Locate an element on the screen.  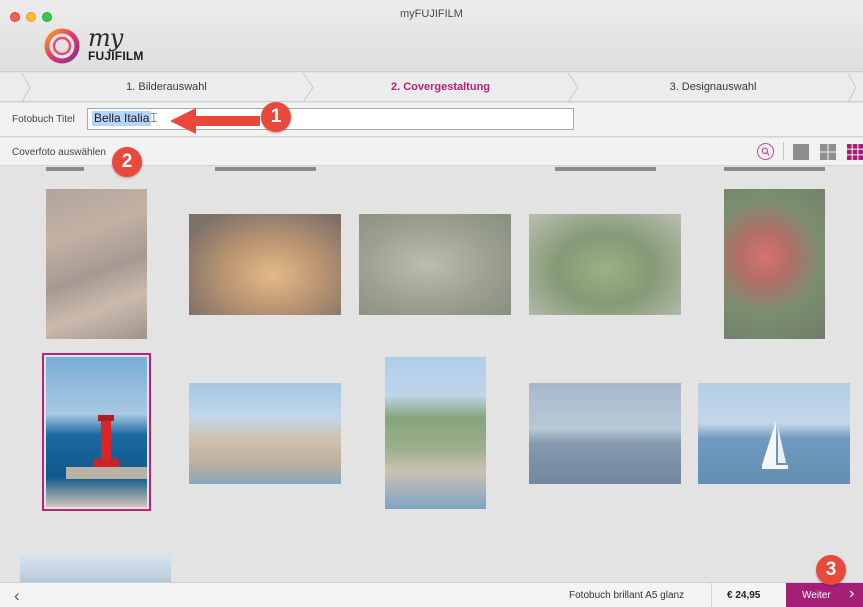
sailboat-shape is located at coordinates (775, 445).